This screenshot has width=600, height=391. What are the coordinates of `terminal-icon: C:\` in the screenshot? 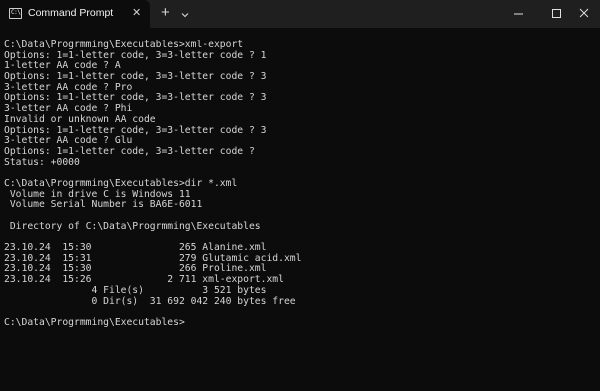 It's located at (15, 13).